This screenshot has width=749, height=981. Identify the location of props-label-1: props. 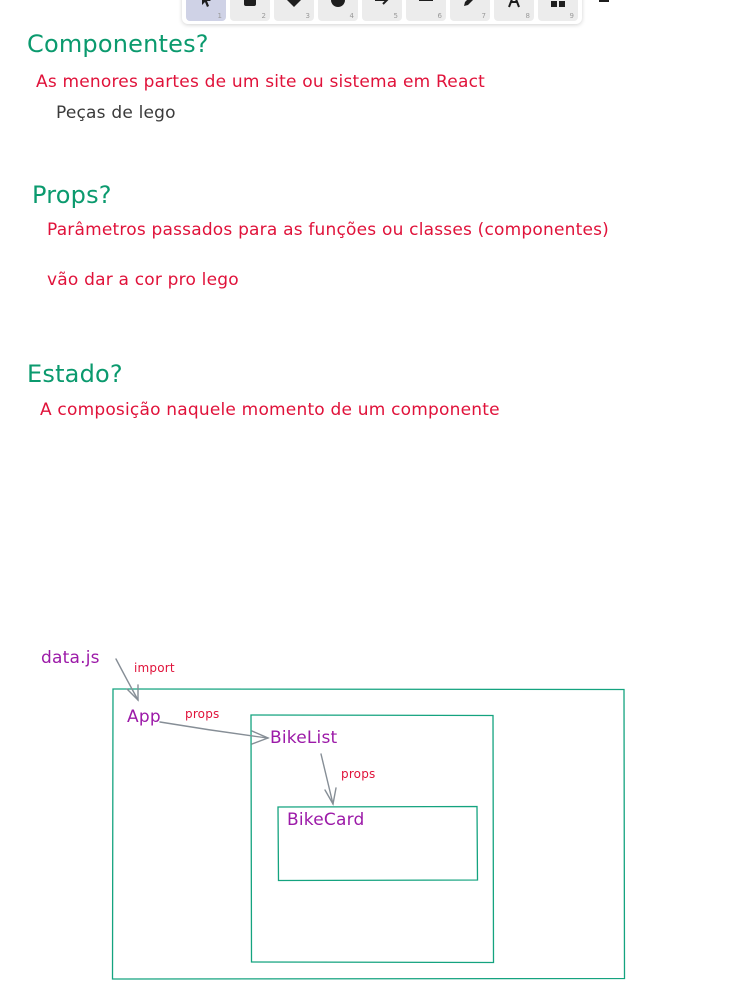
(202, 714).